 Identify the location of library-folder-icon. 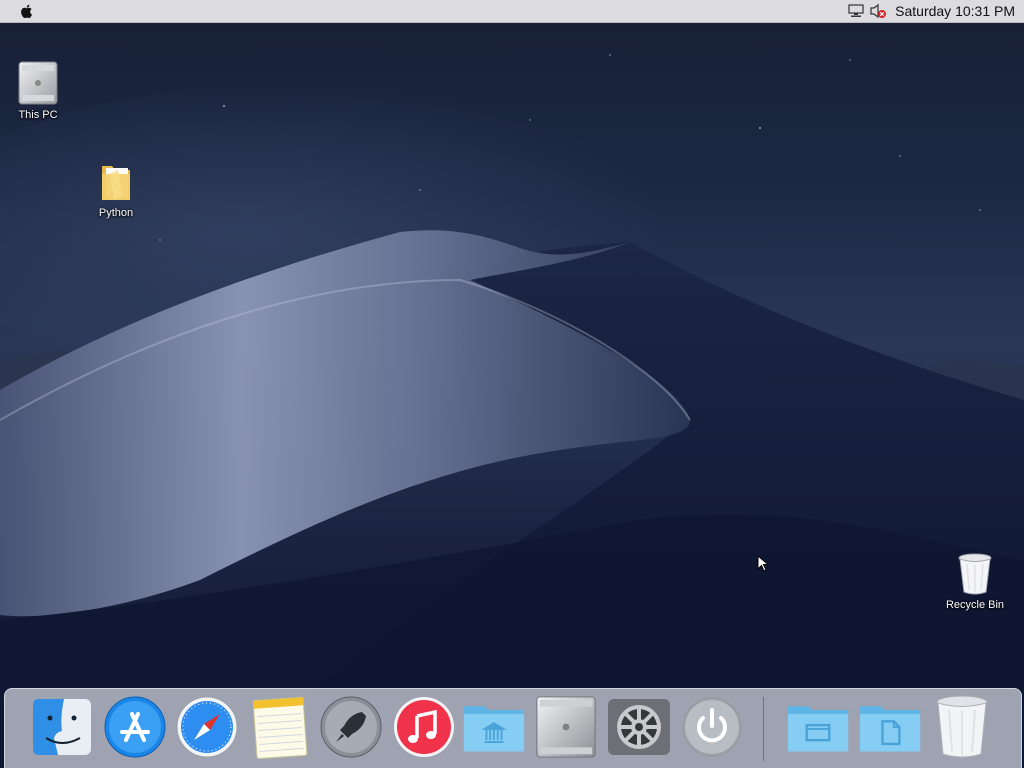
(494, 729).